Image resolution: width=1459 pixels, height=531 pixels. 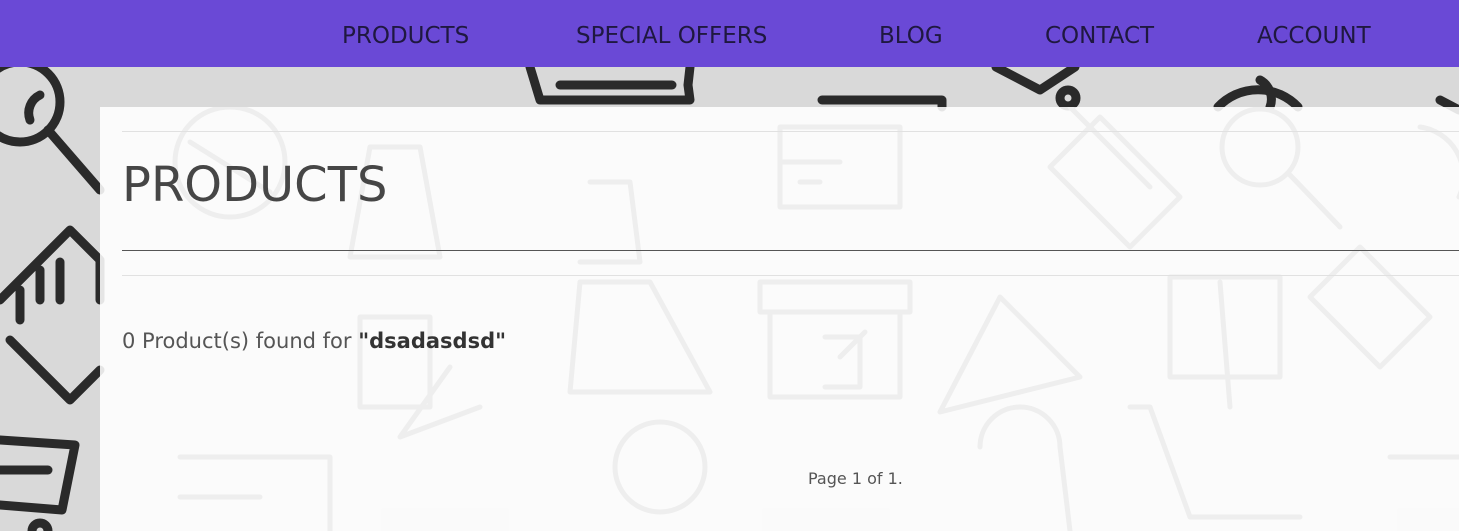 I want to click on divider-top, so click(x=790, y=131).